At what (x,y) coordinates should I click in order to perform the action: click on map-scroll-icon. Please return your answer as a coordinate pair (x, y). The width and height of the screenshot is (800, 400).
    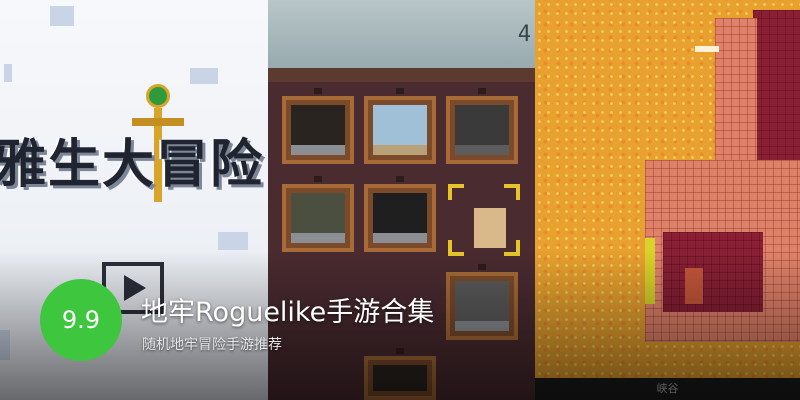
    Looking at the image, I should click on (490, 228).